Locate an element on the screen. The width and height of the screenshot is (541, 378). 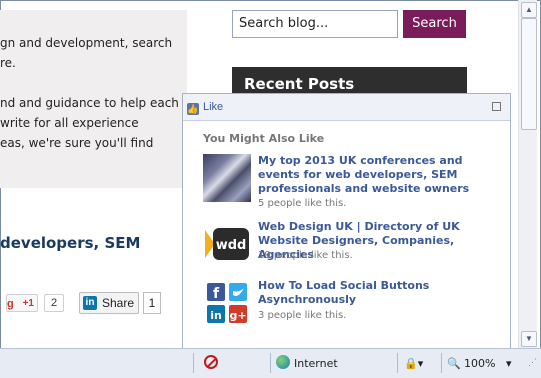
gplus-button: g +1 is located at coordinates (22, 303).